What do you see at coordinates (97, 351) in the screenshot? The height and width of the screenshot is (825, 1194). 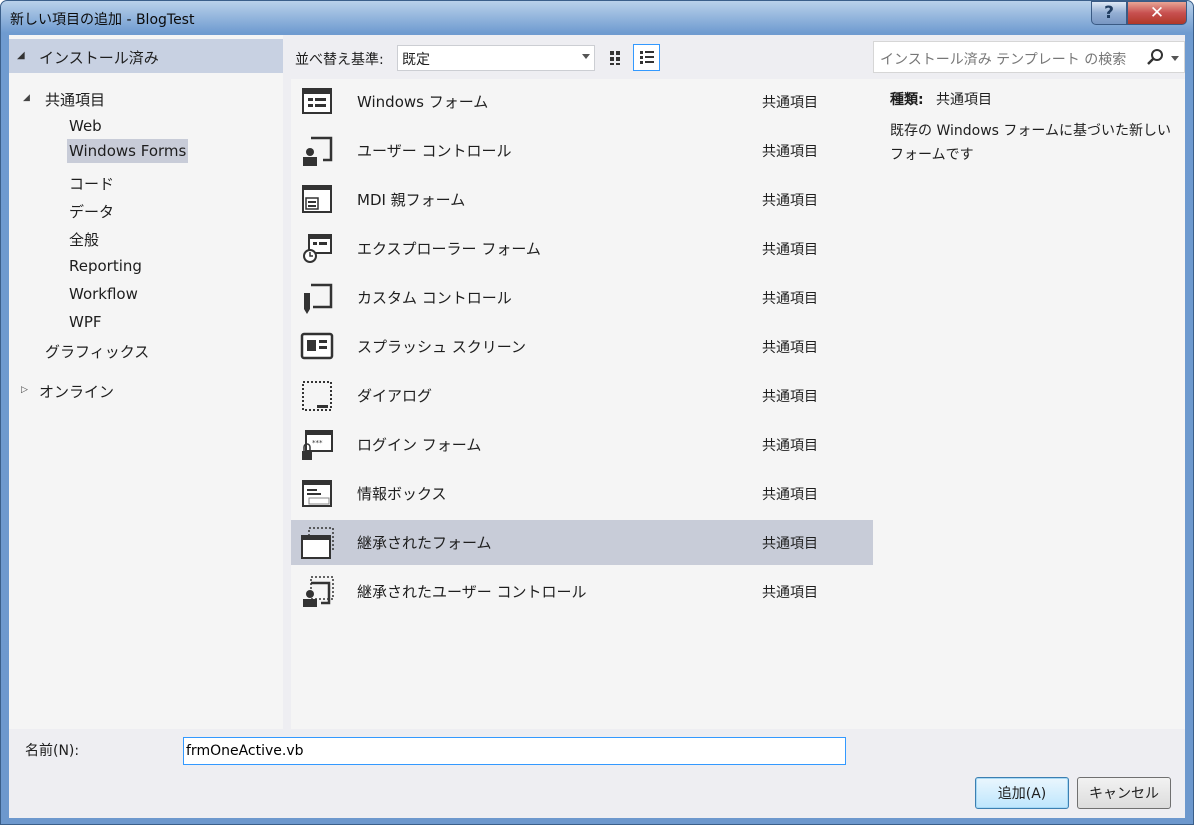 I see `tree-node-graphics: グラフィックス` at bounding box center [97, 351].